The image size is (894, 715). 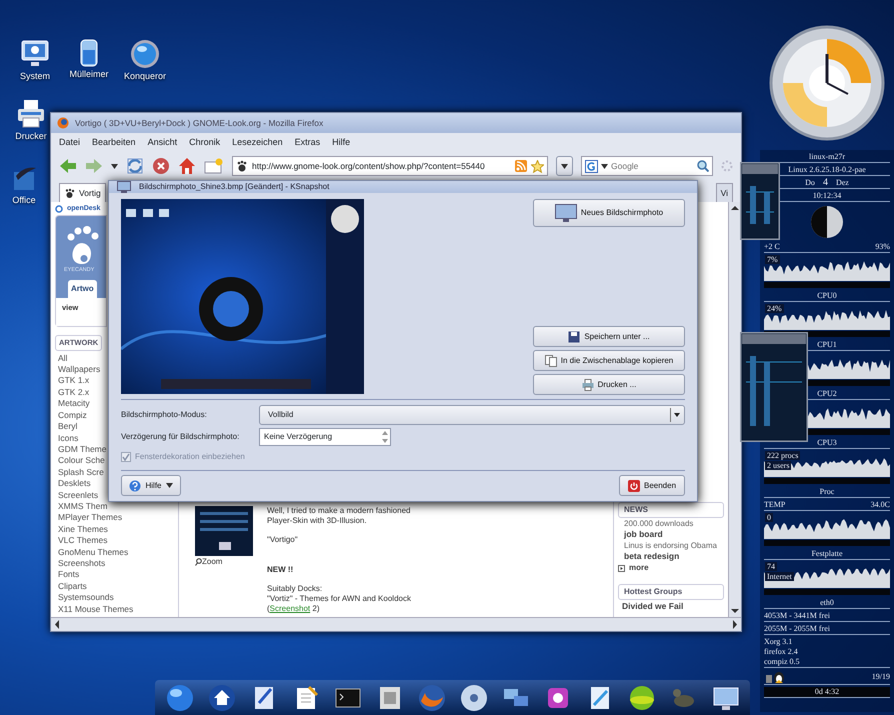 I want to click on category-link: MPlayer Themes, so click(x=88, y=518).